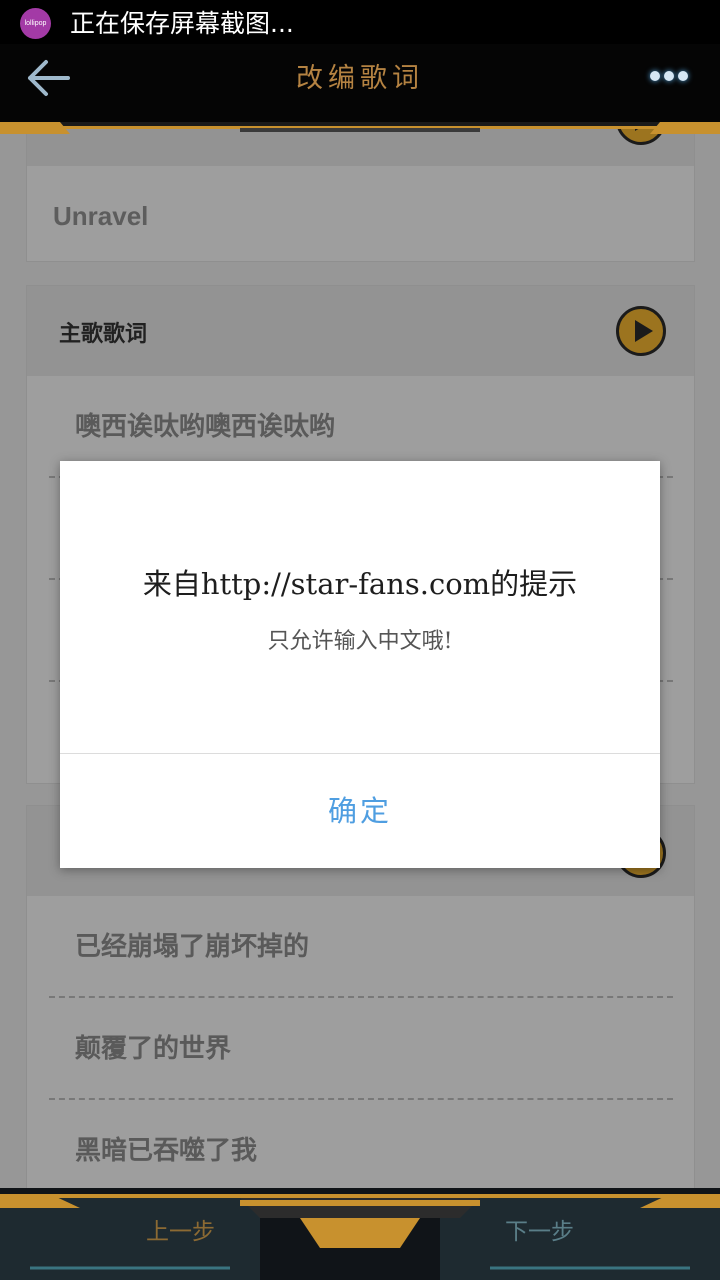 This screenshot has height=1280, width=720. I want to click on bottom-nav: 上一步 下一步, so click(360, 1234).